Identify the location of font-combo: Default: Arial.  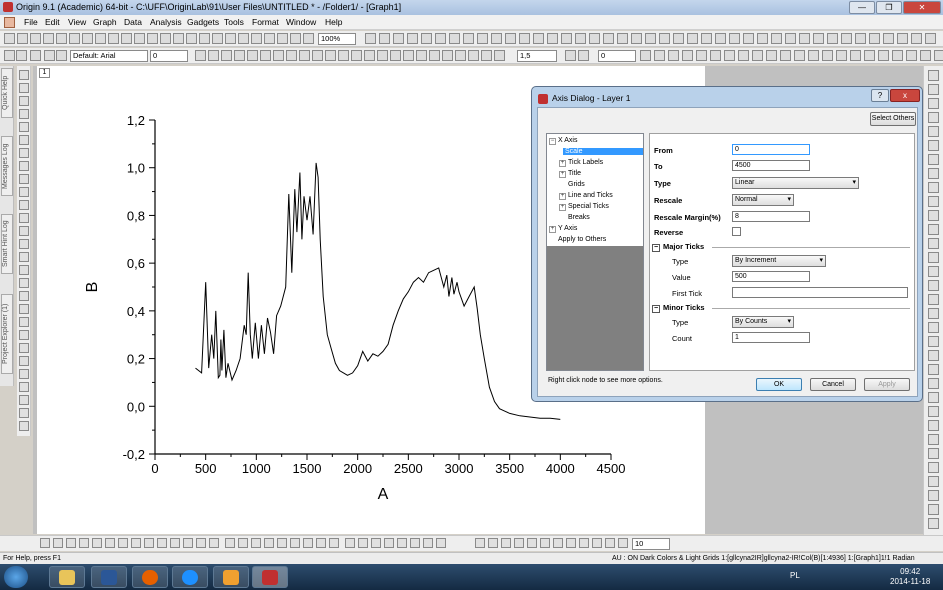
(109, 56).